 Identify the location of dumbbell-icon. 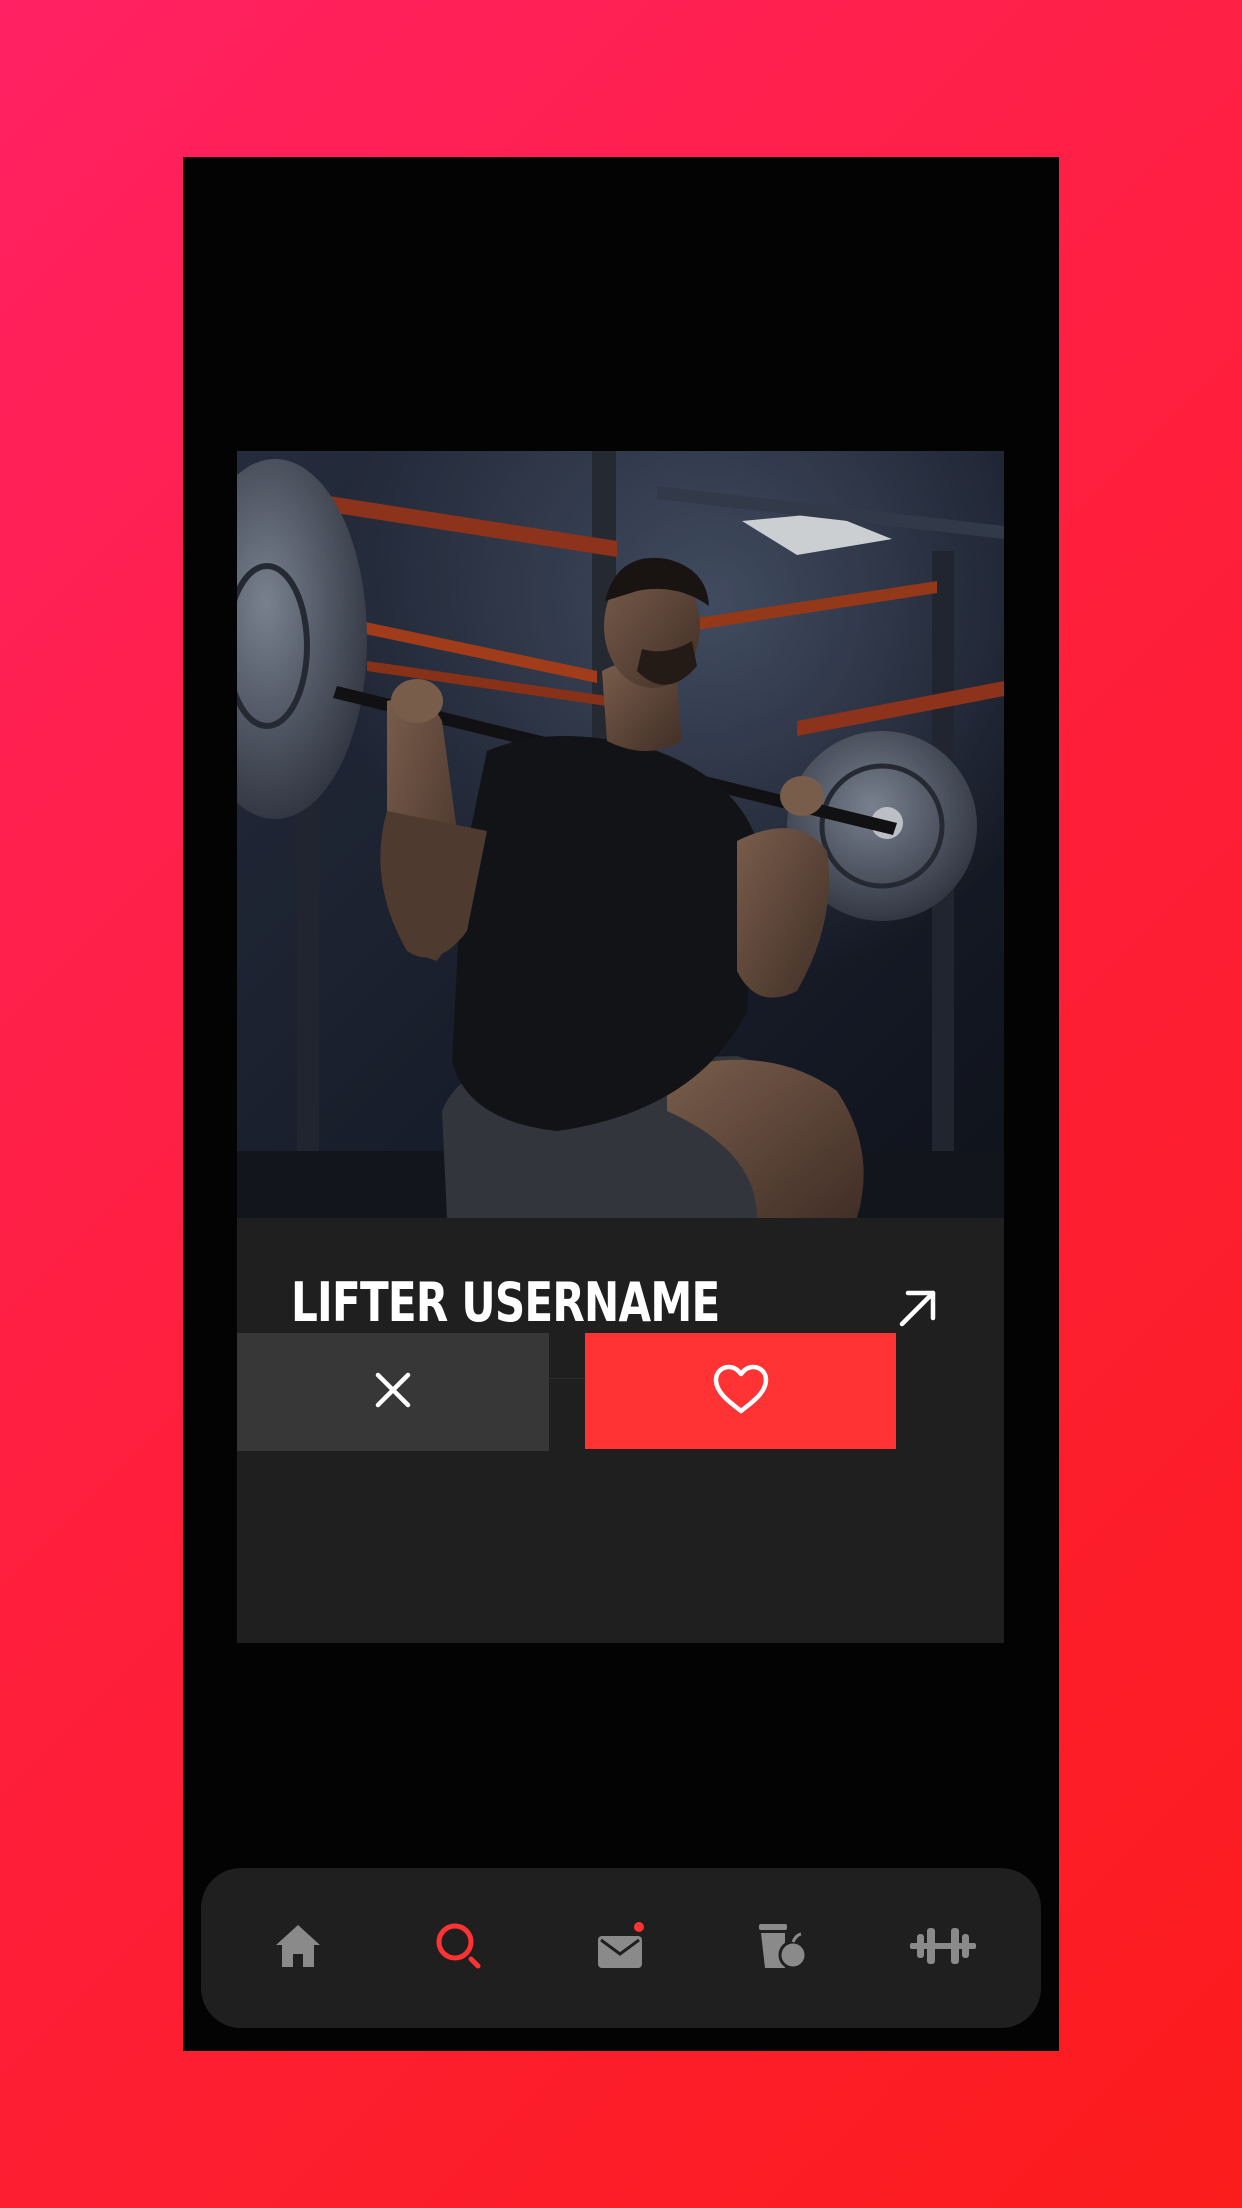
(943, 1948).